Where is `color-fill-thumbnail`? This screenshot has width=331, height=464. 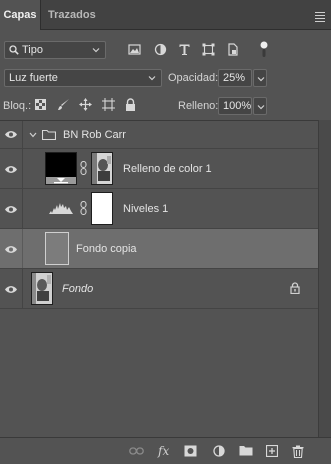
color-fill-thumbnail is located at coordinates (61, 168).